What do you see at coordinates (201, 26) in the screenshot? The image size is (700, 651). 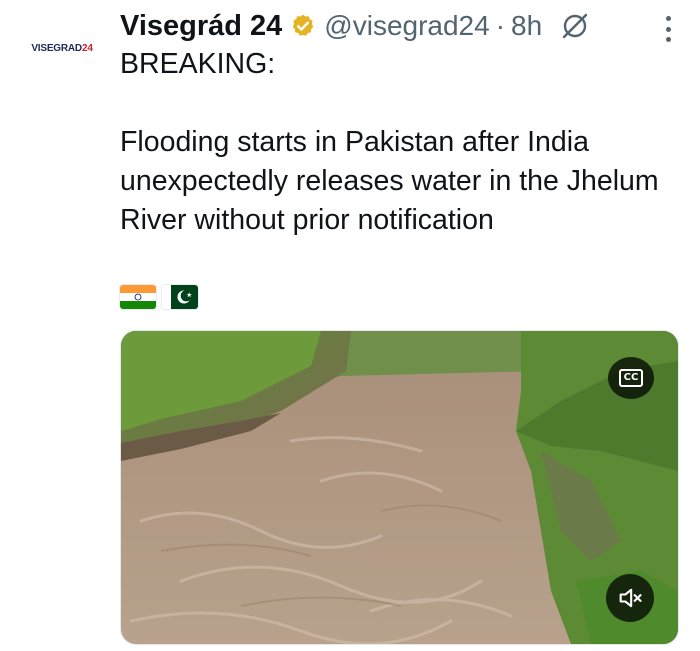 I see `display-name: Visegrád 24` at bounding box center [201, 26].